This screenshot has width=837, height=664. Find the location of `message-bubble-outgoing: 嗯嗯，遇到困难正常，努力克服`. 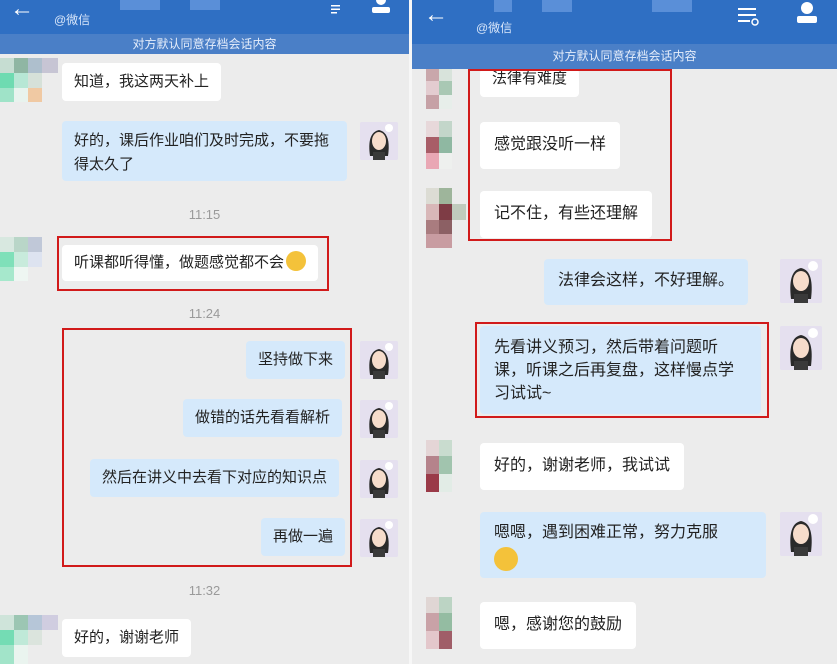

message-bubble-outgoing: 嗯嗯，遇到困难正常，努力克服 is located at coordinates (623, 545).